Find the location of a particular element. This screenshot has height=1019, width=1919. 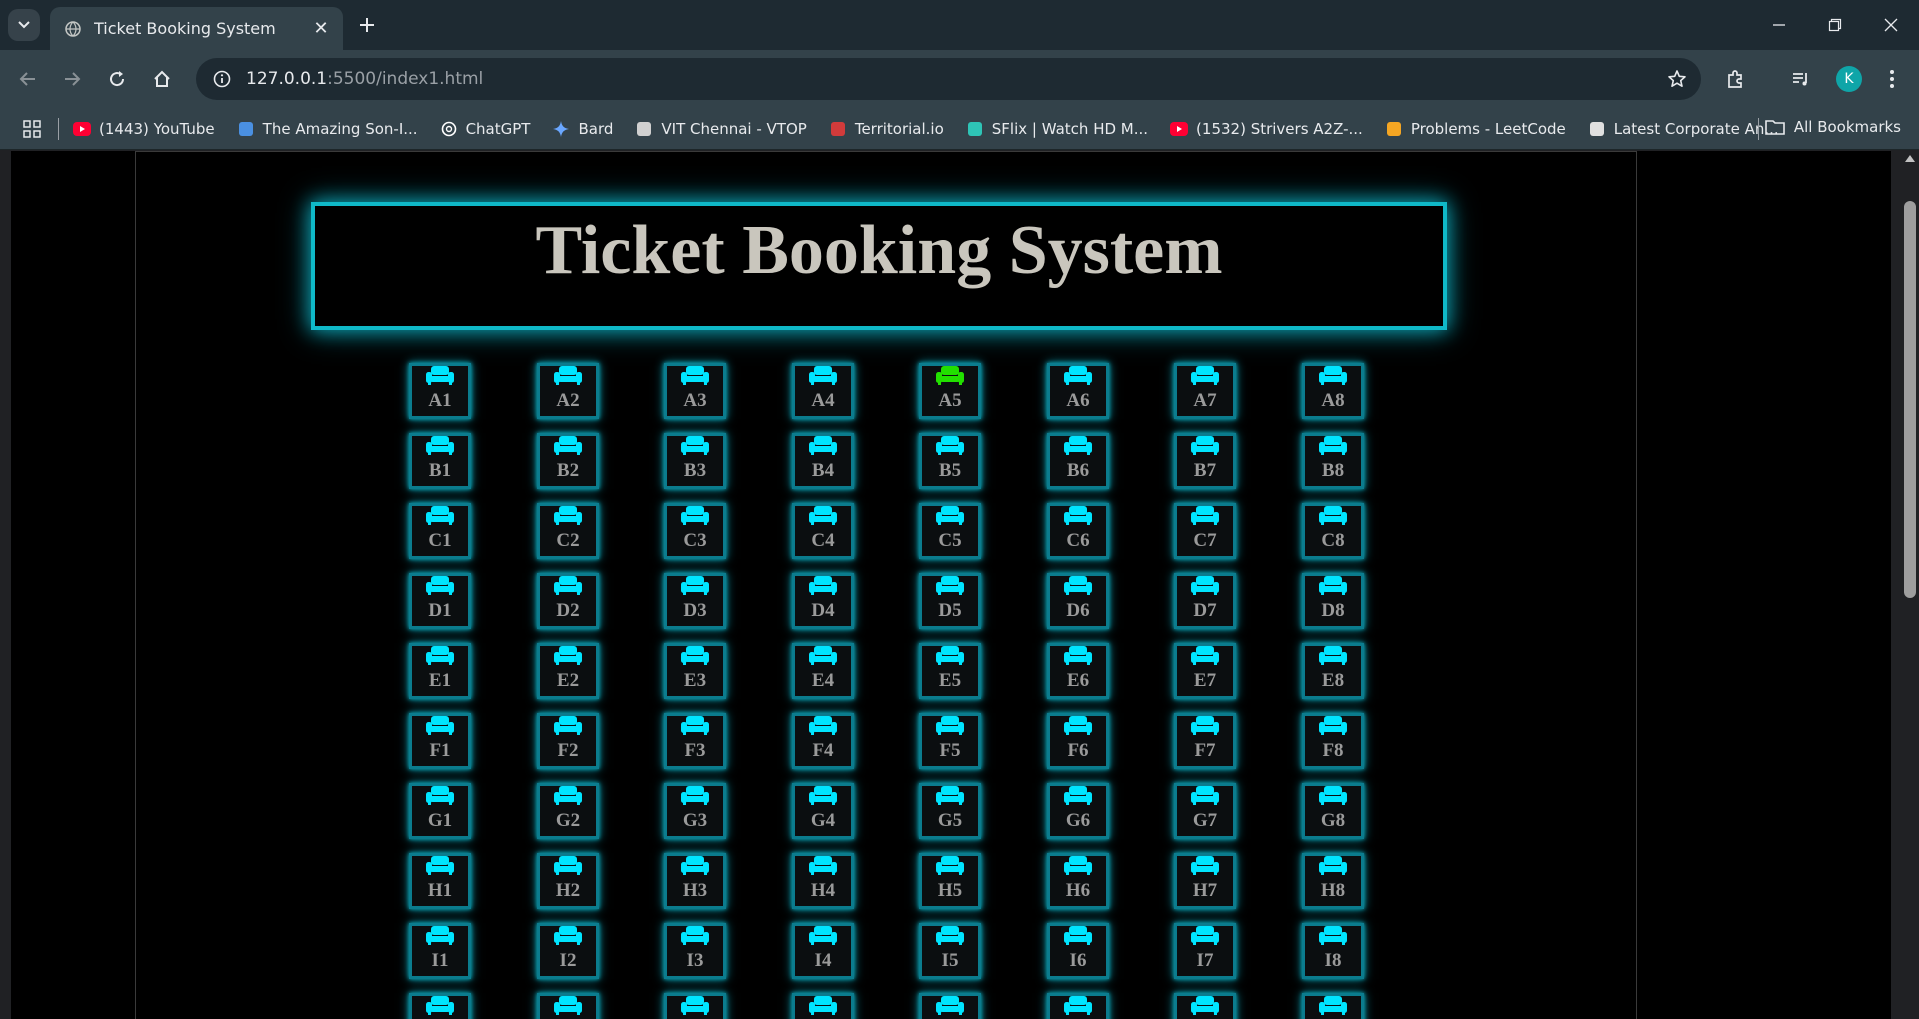

seat-d6: D6 is located at coordinates (1078, 601).